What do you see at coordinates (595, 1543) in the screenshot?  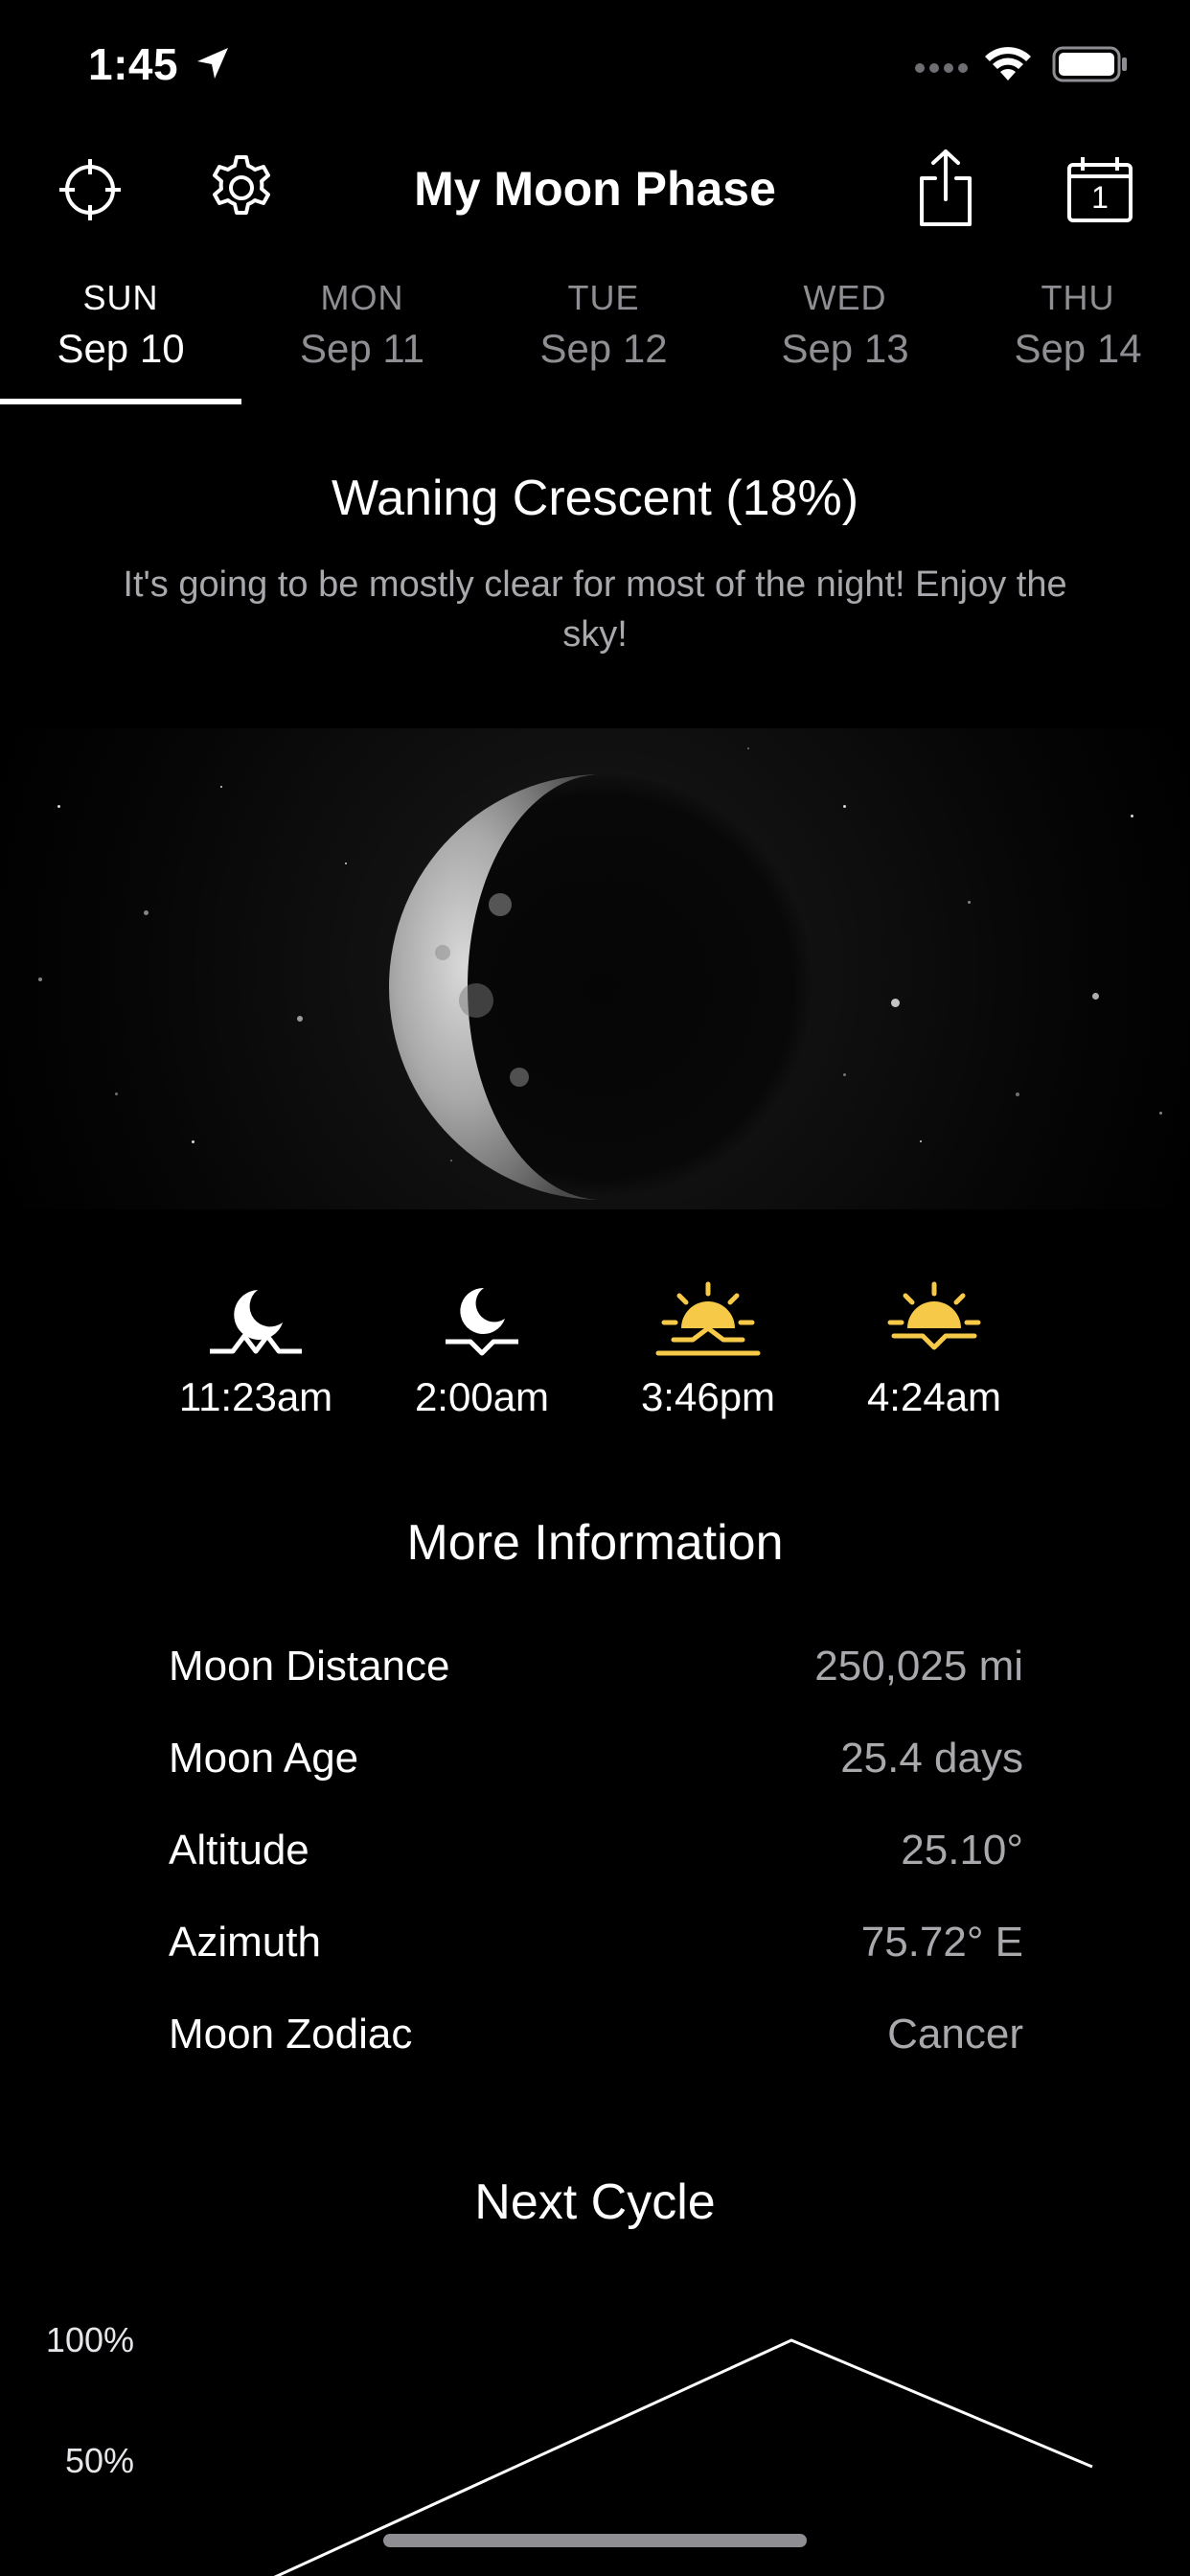 I see `more-info-title: More Information` at bounding box center [595, 1543].